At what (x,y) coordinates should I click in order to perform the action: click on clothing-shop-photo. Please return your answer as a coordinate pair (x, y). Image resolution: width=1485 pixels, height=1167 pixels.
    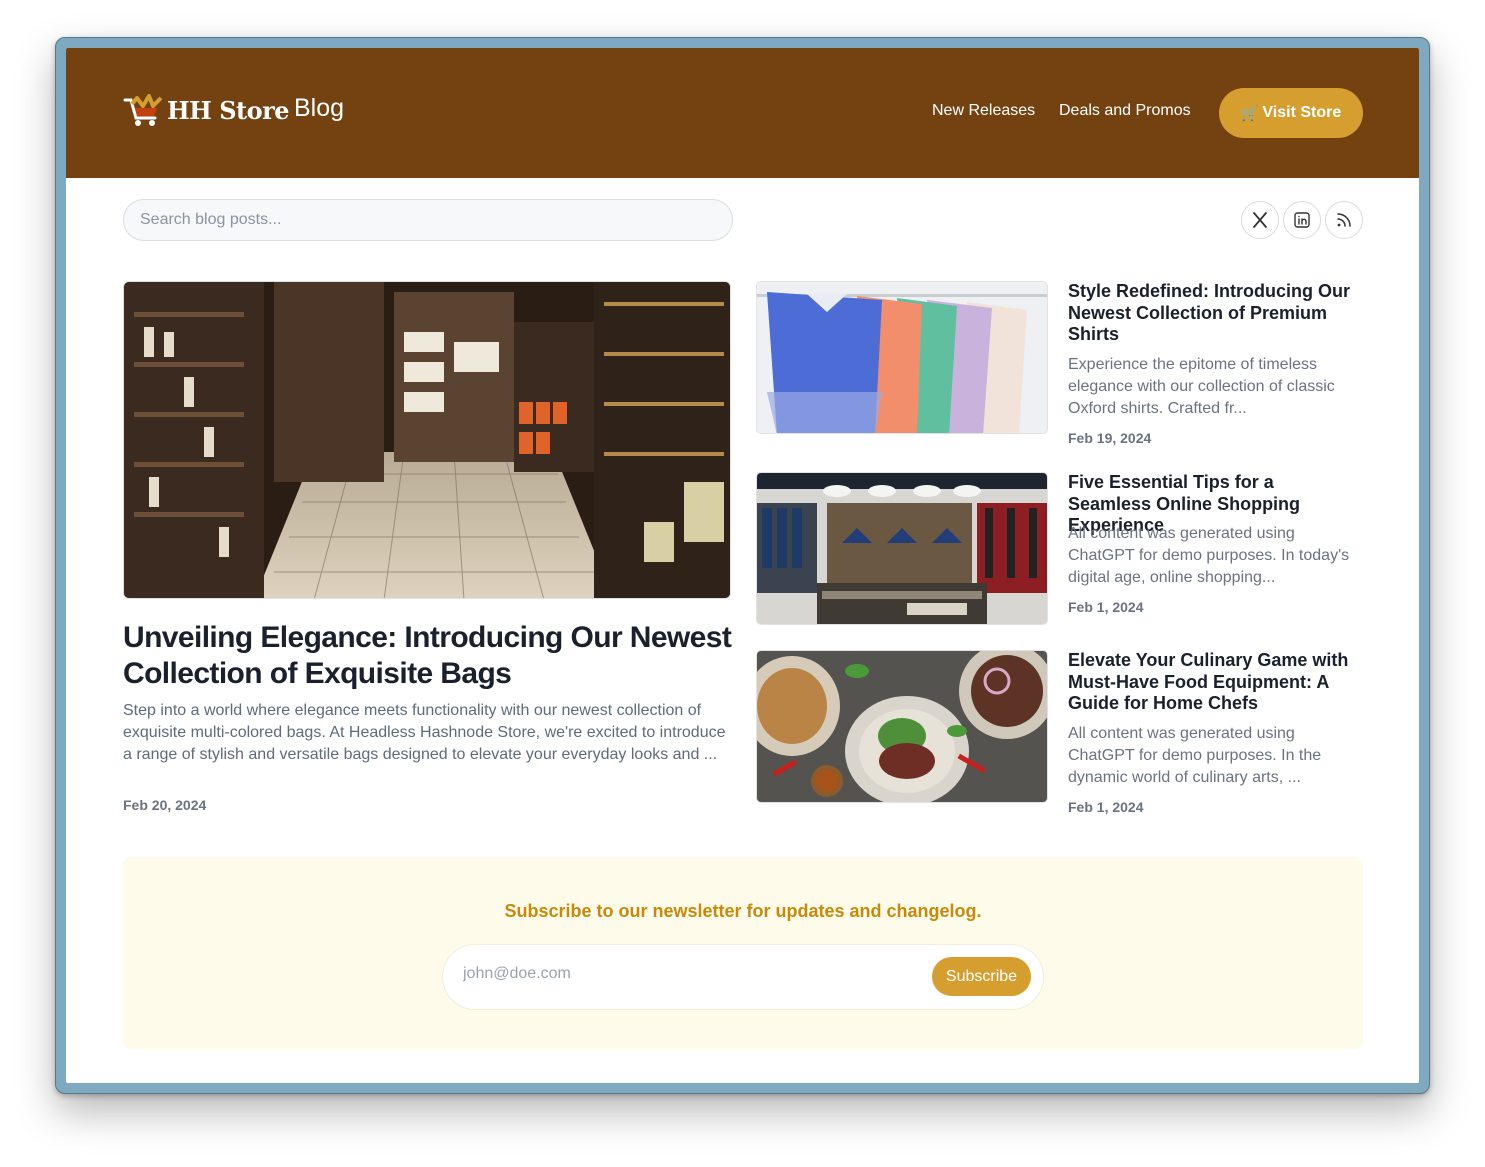
    Looking at the image, I should click on (902, 548).